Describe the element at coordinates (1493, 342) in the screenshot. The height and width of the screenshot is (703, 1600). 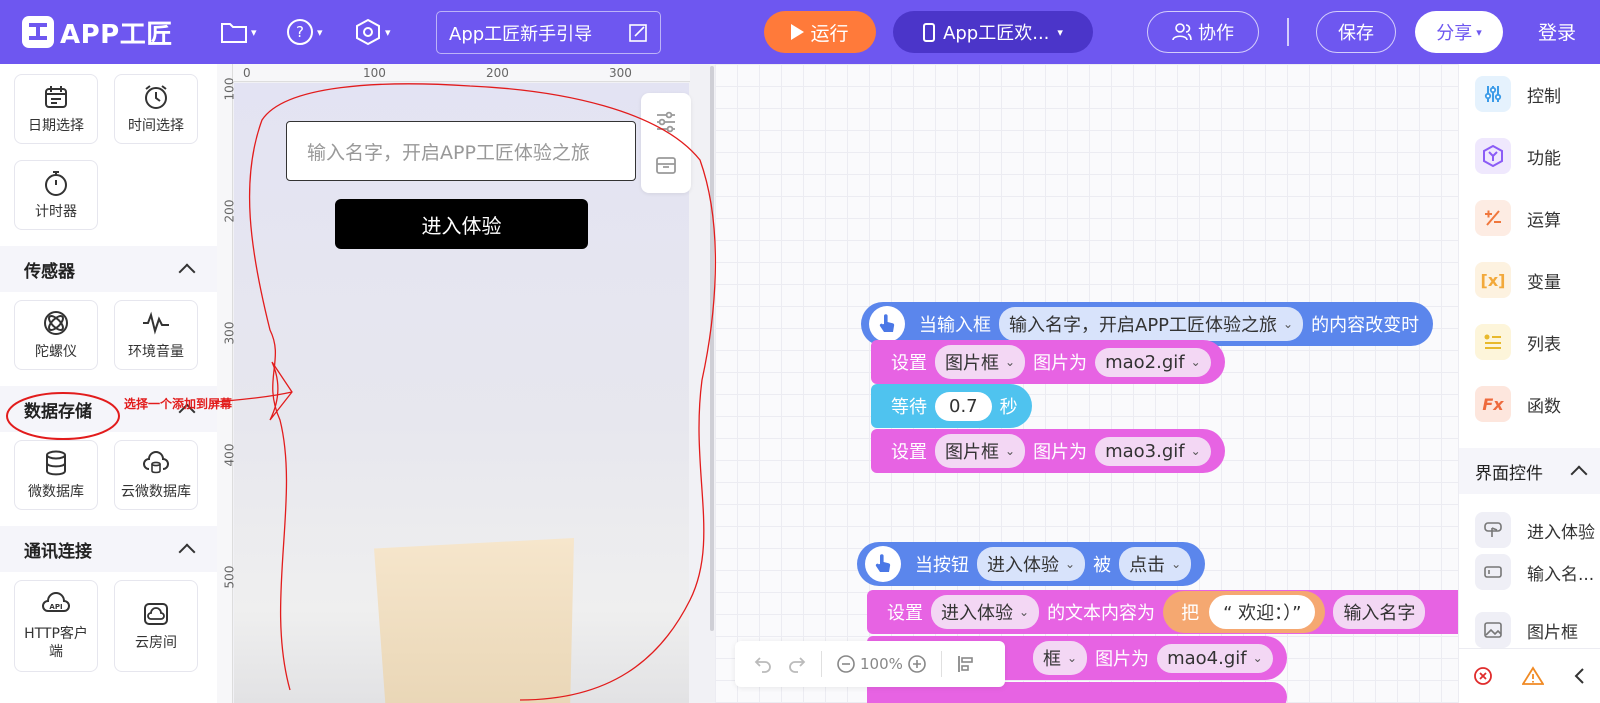
I see `list-icon` at that location.